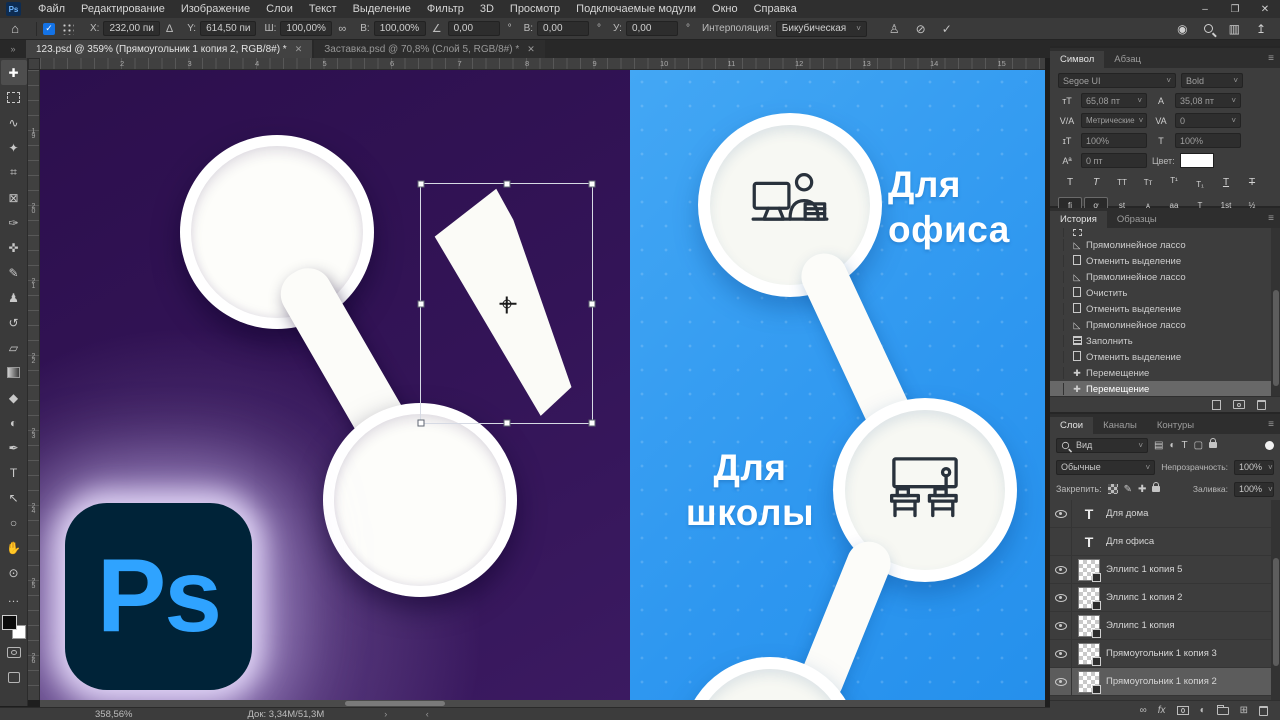  I want to click on pen-tool: ✒, so click(14, 447).